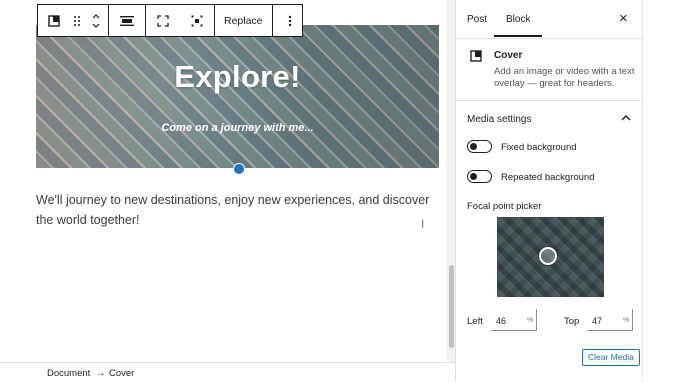 This screenshot has height=383, width=680. What do you see at coordinates (572, 321) in the screenshot?
I see `focal-top-label: Top` at bounding box center [572, 321].